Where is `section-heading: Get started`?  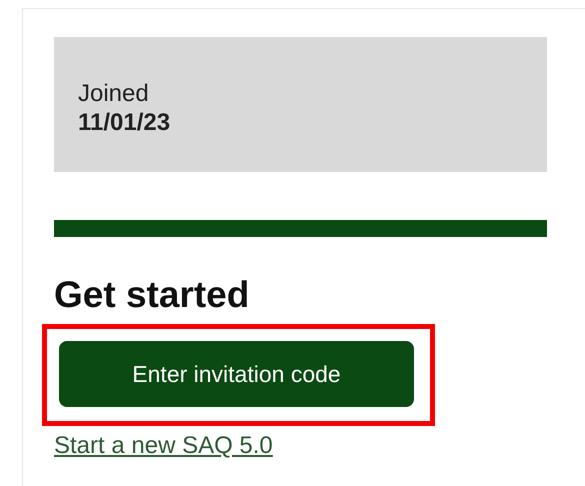
section-heading: Get started is located at coordinates (152, 295).